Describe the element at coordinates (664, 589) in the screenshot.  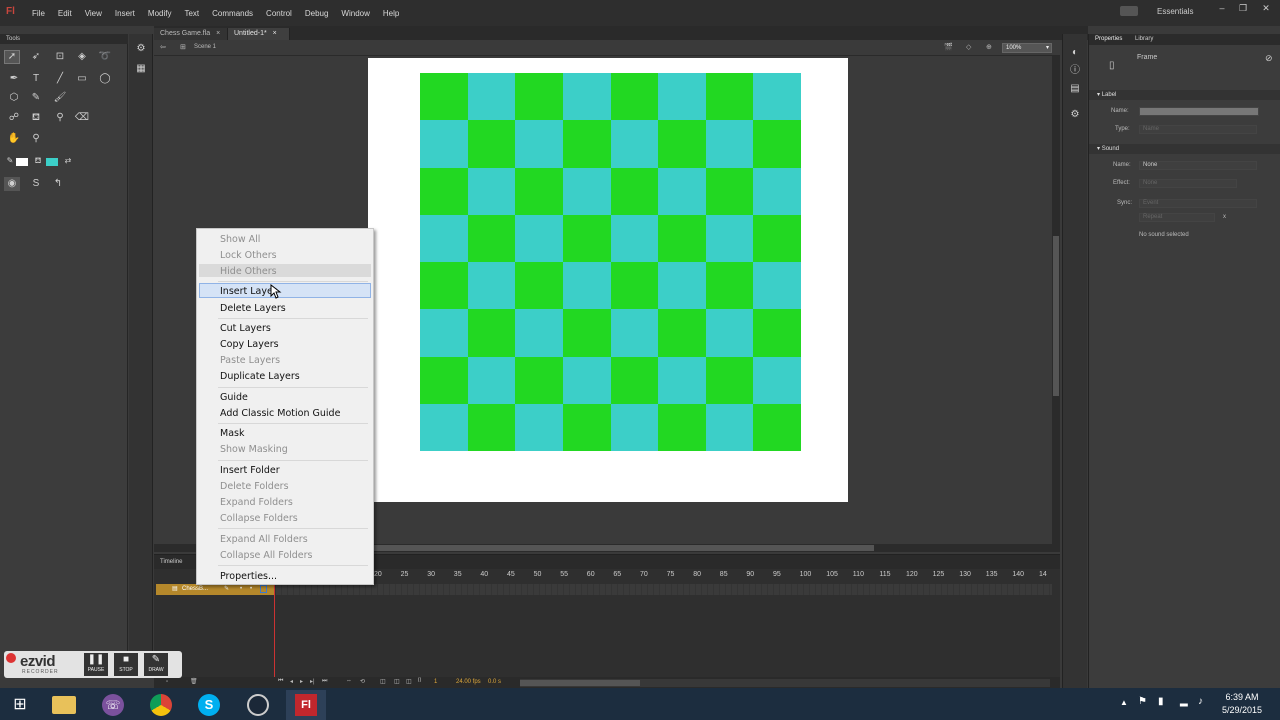
I see `frame-grid` at that location.